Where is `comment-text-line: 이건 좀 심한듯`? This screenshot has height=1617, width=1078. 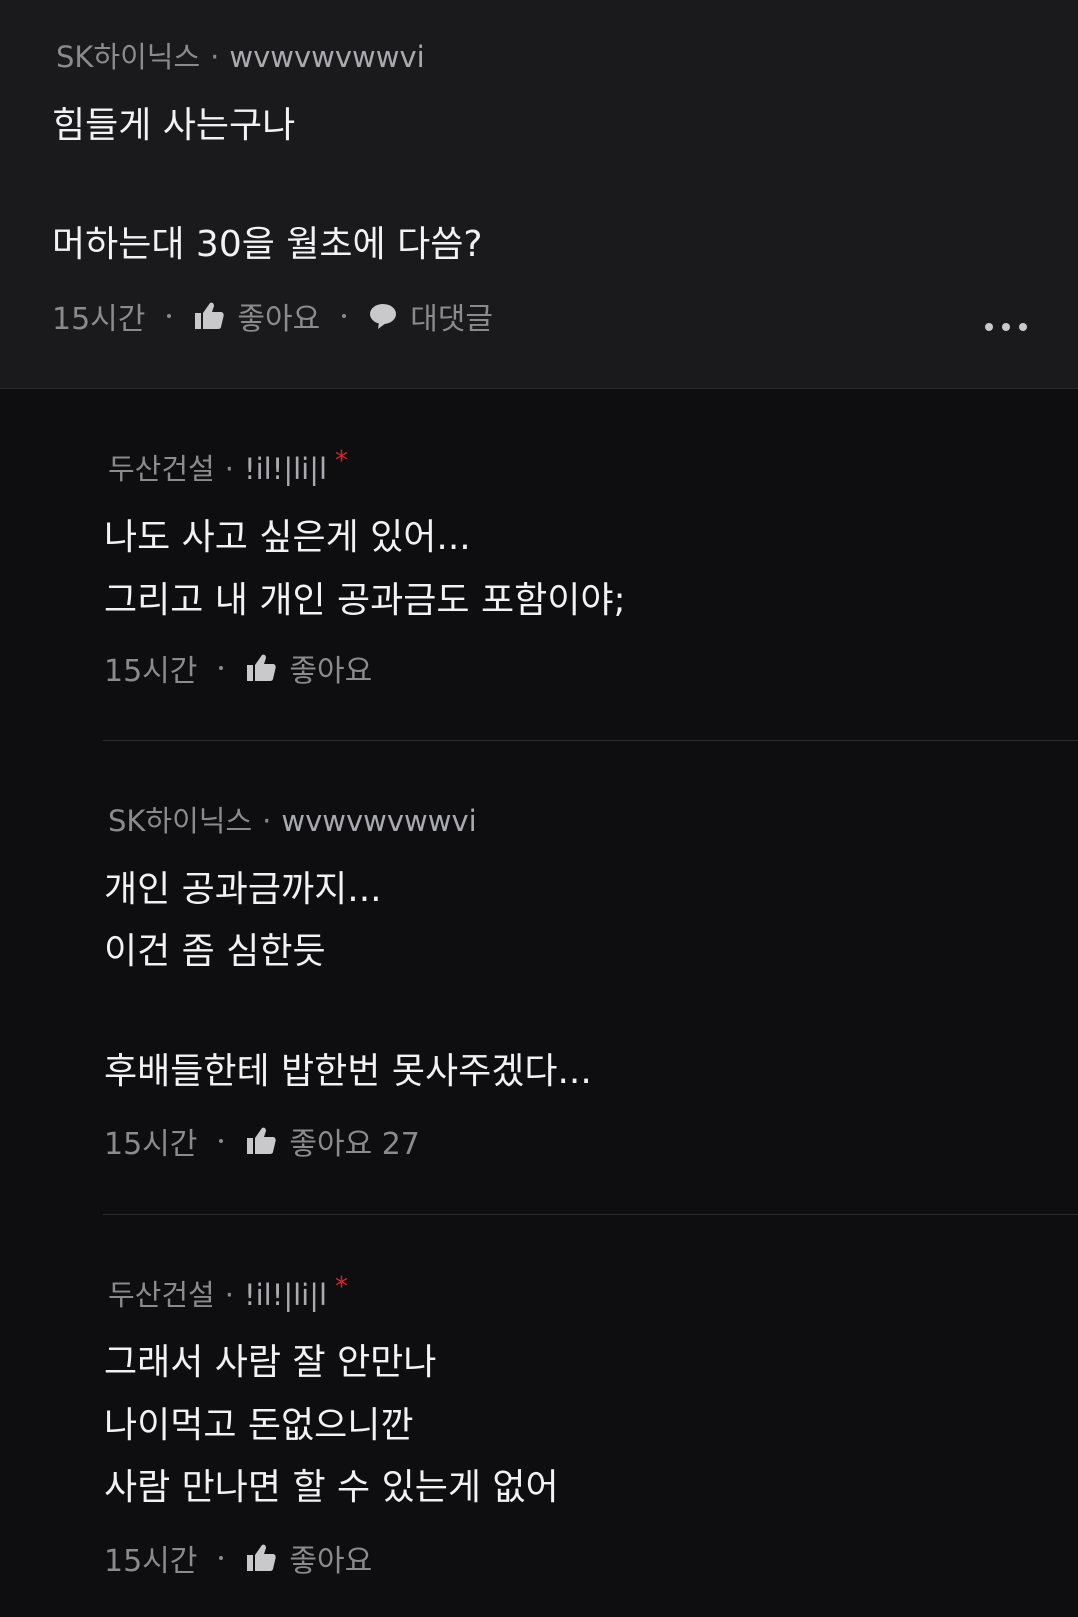
comment-text-line: 이건 좀 심한듯 is located at coordinates (215, 951).